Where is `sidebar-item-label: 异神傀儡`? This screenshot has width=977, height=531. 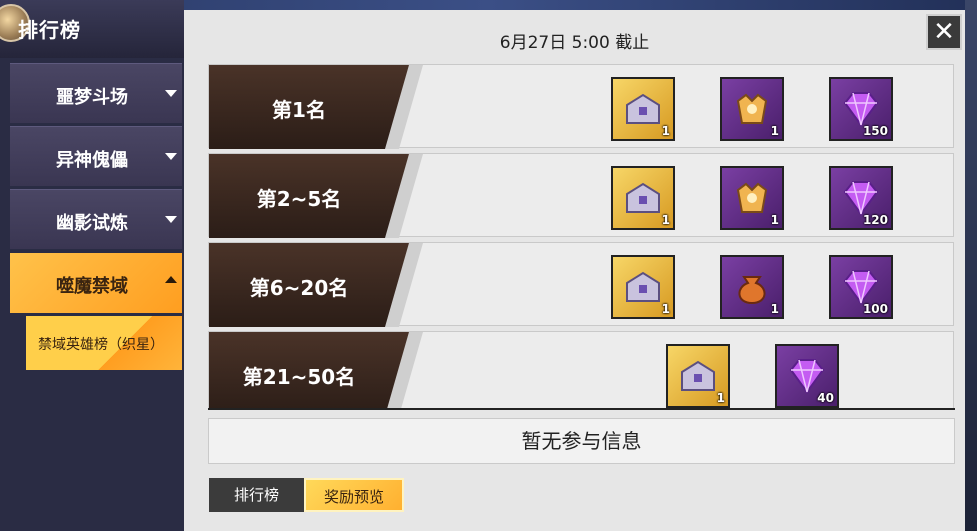
sidebar-item-label: 异神傀儡 is located at coordinates (92, 160).